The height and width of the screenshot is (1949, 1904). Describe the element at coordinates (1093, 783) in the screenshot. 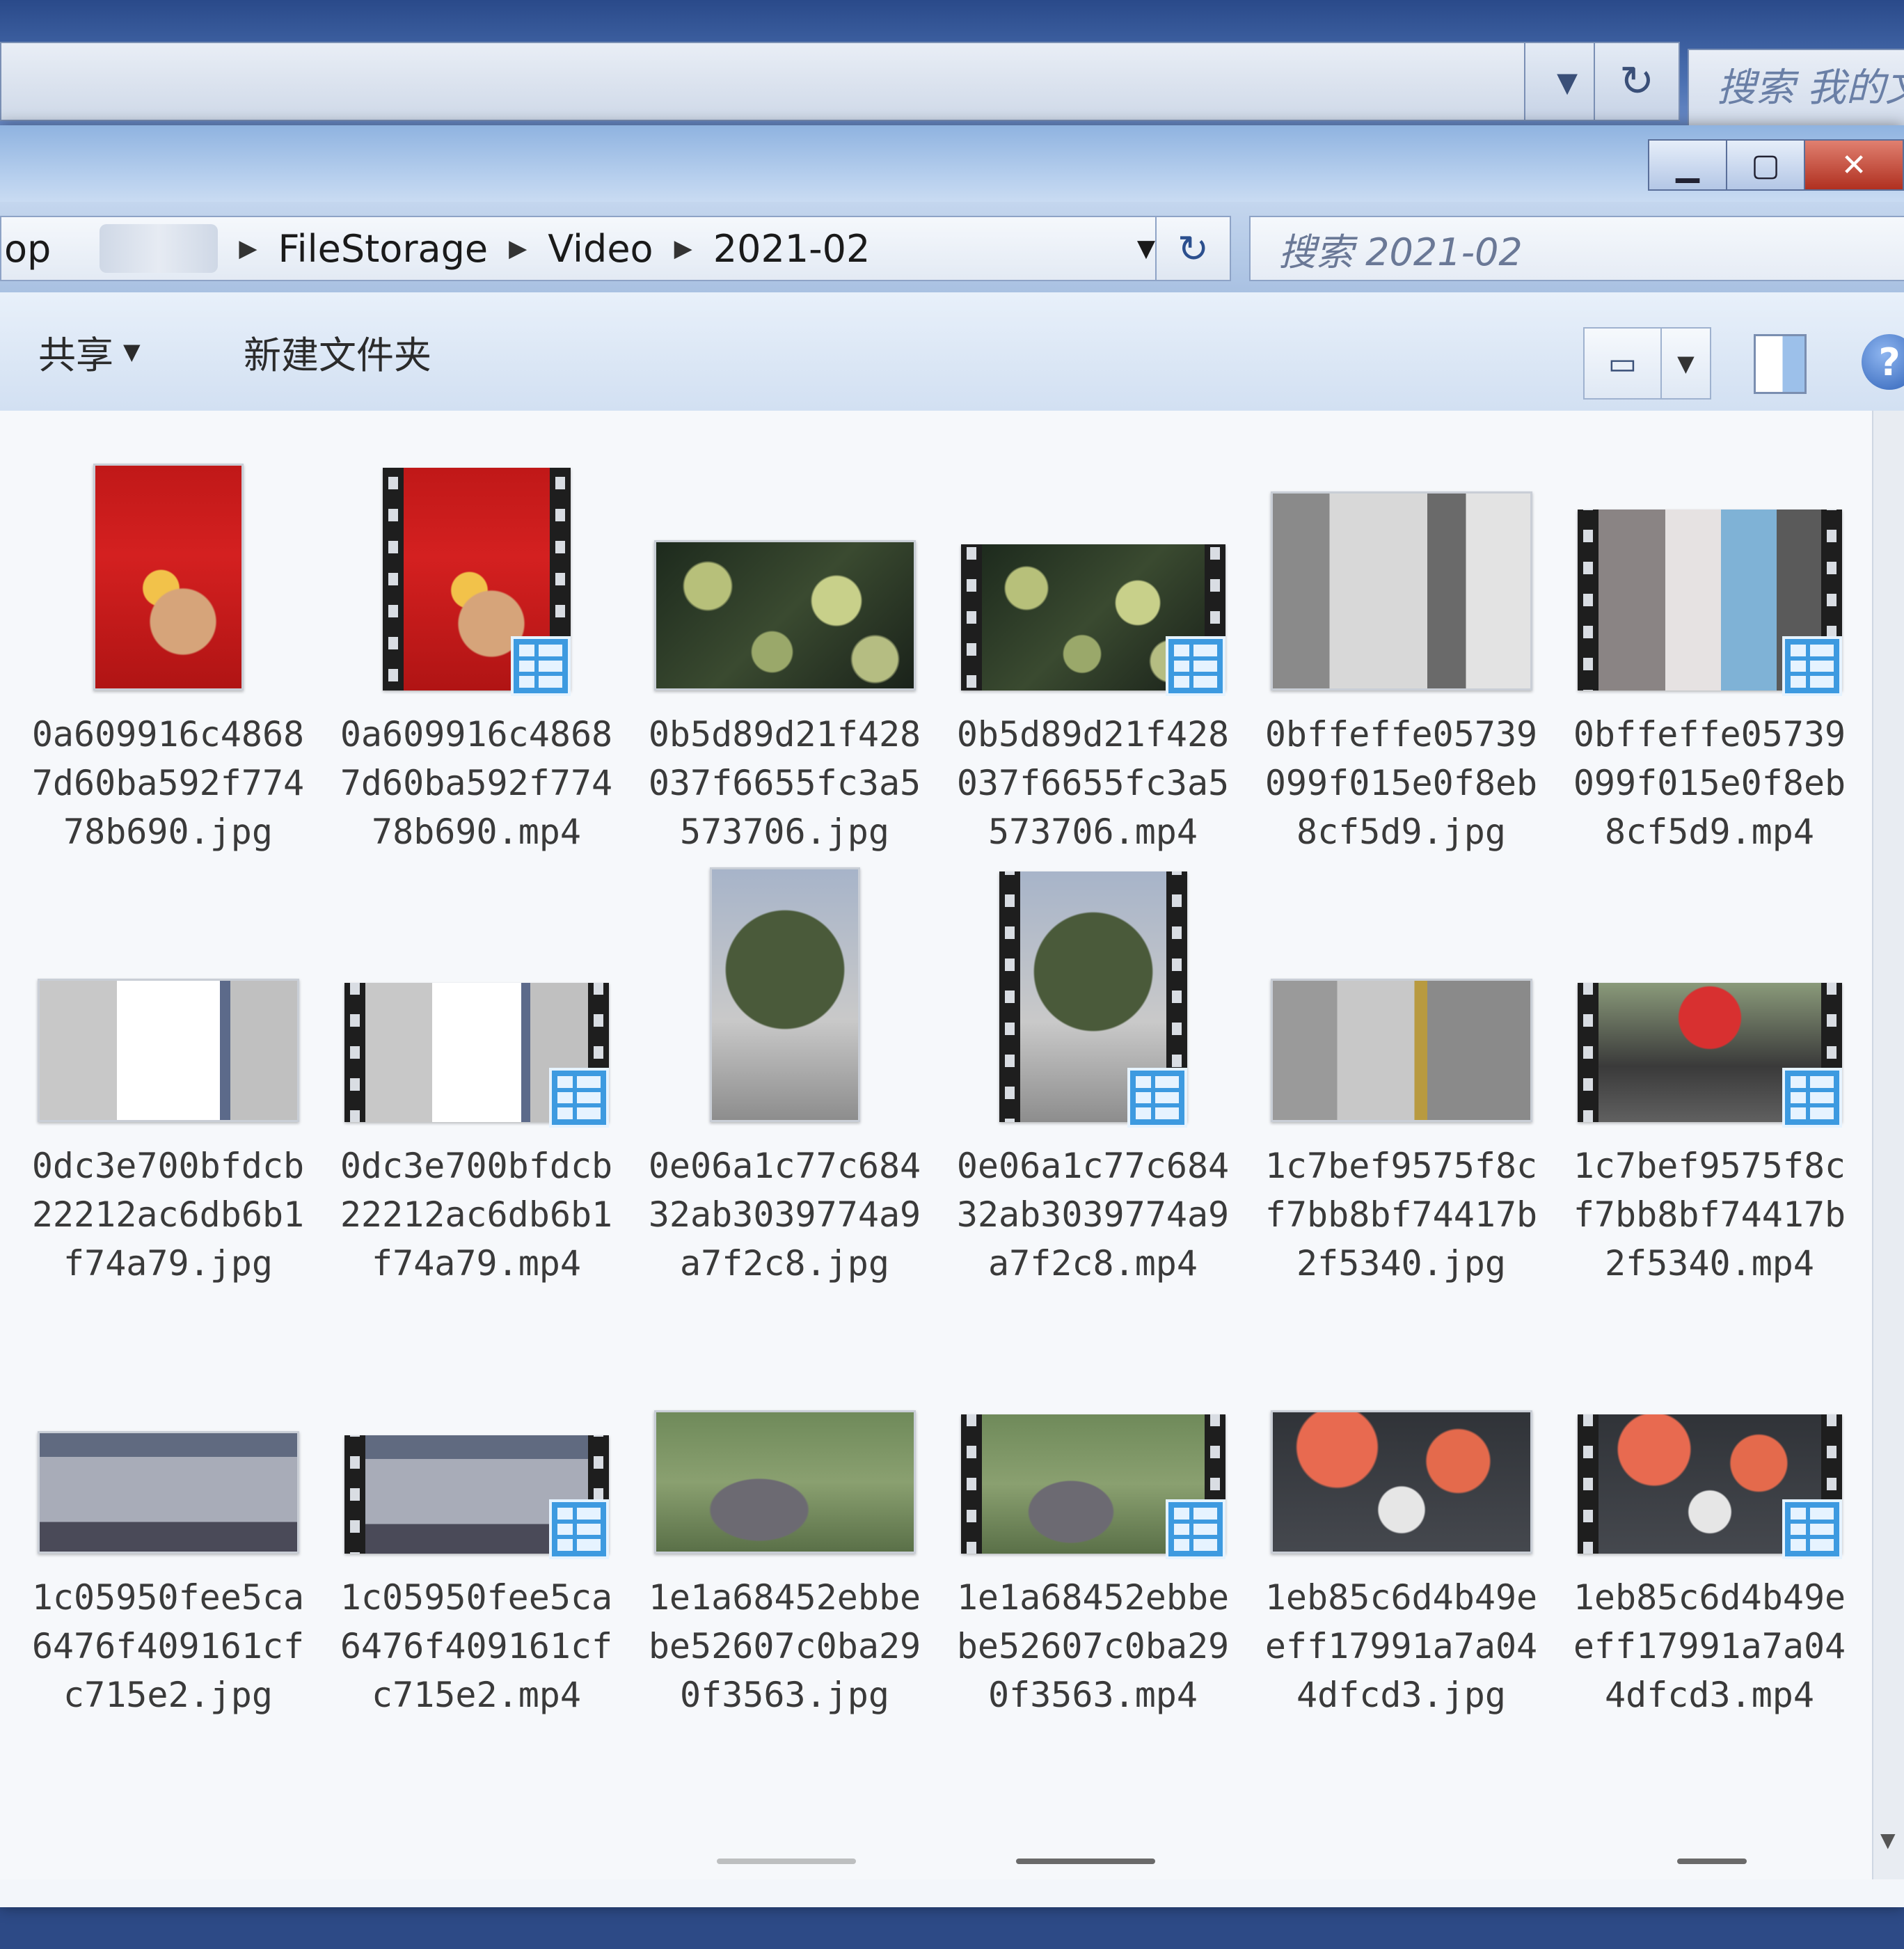

I see `file-name: 0b5d89d21f428037f6655fc3a5573706.mp4` at that location.